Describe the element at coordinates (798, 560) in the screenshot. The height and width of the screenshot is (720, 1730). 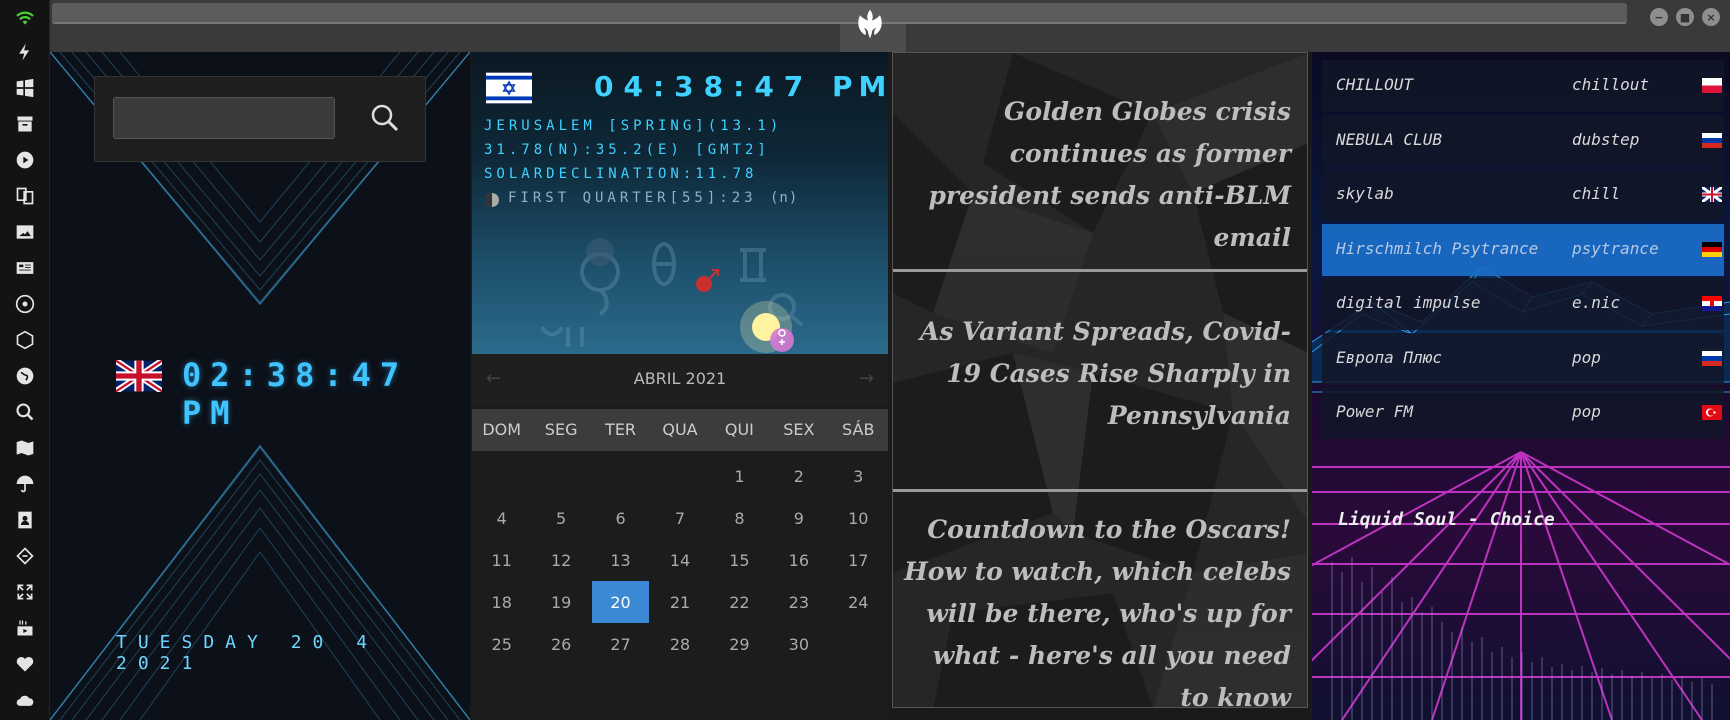
I see `calendar-day: 16` at that location.